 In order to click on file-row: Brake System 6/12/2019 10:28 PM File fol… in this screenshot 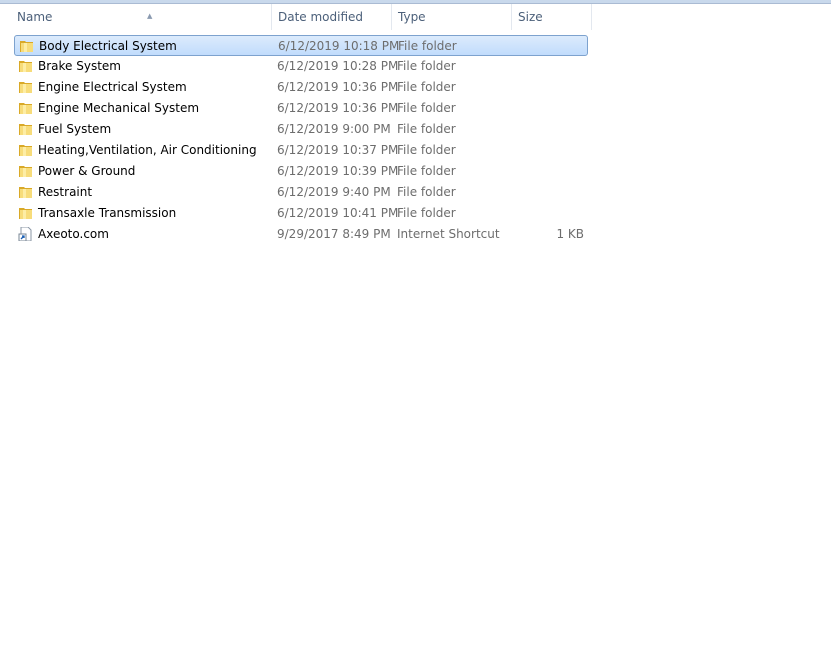, I will do `click(301, 66)`.